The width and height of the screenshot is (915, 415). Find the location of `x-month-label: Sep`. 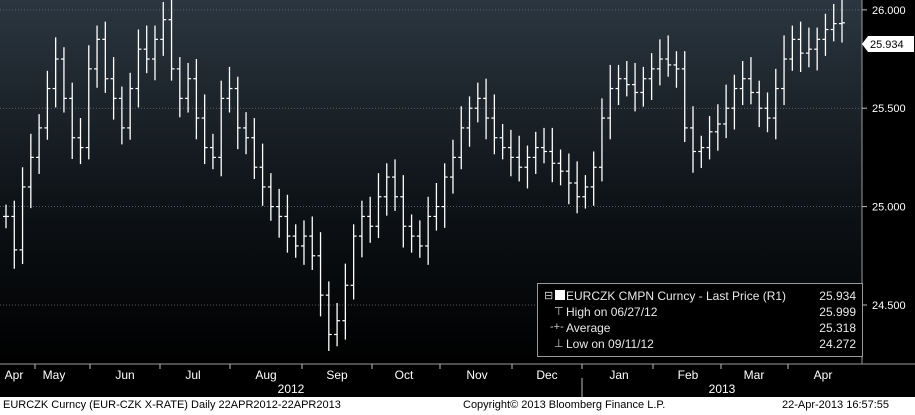

x-month-label: Sep is located at coordinates (337, 375).